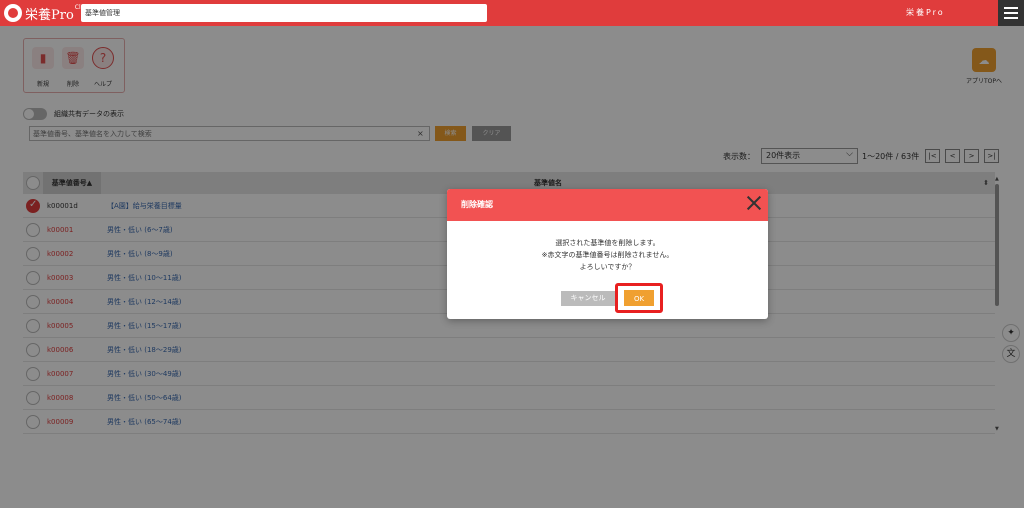 The image size is (1024, 508). Describe the element at coordinates (754, 203) in the screenshot. I see `close-icon` at that location.